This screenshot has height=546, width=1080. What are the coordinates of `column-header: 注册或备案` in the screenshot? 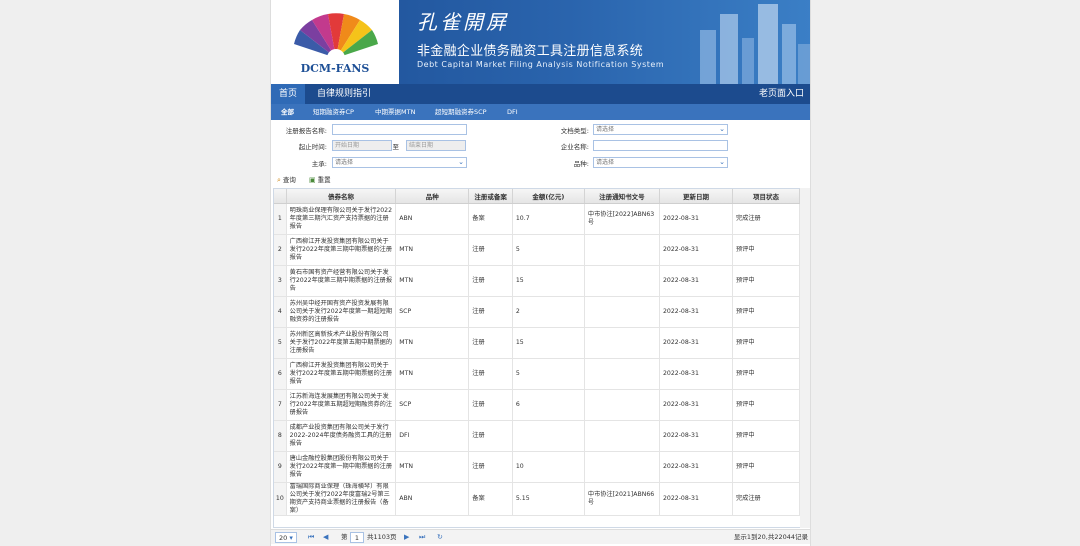 It's located at (490, 196).